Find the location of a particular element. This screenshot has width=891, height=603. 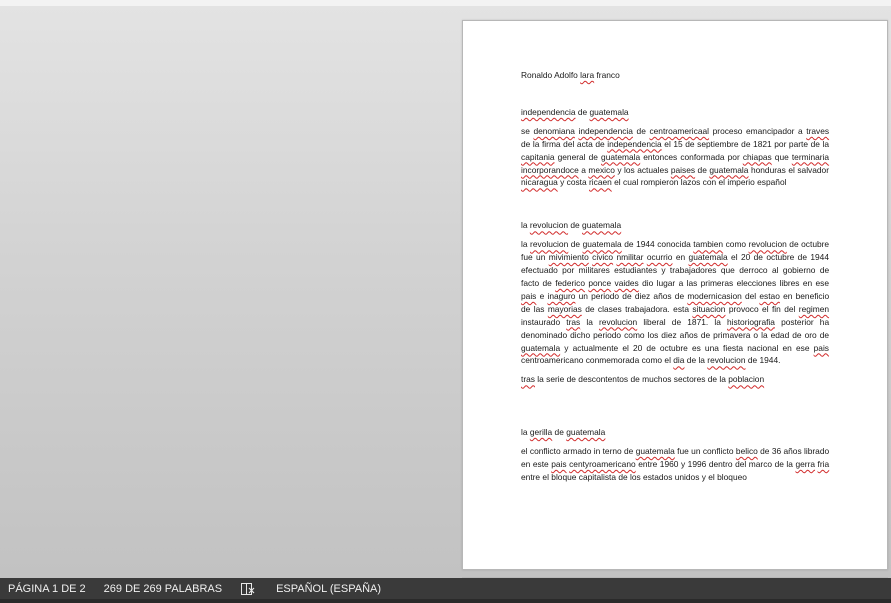

section-heading-revolucion: la revolucion de guatemala is located at coordinates (675, 225).